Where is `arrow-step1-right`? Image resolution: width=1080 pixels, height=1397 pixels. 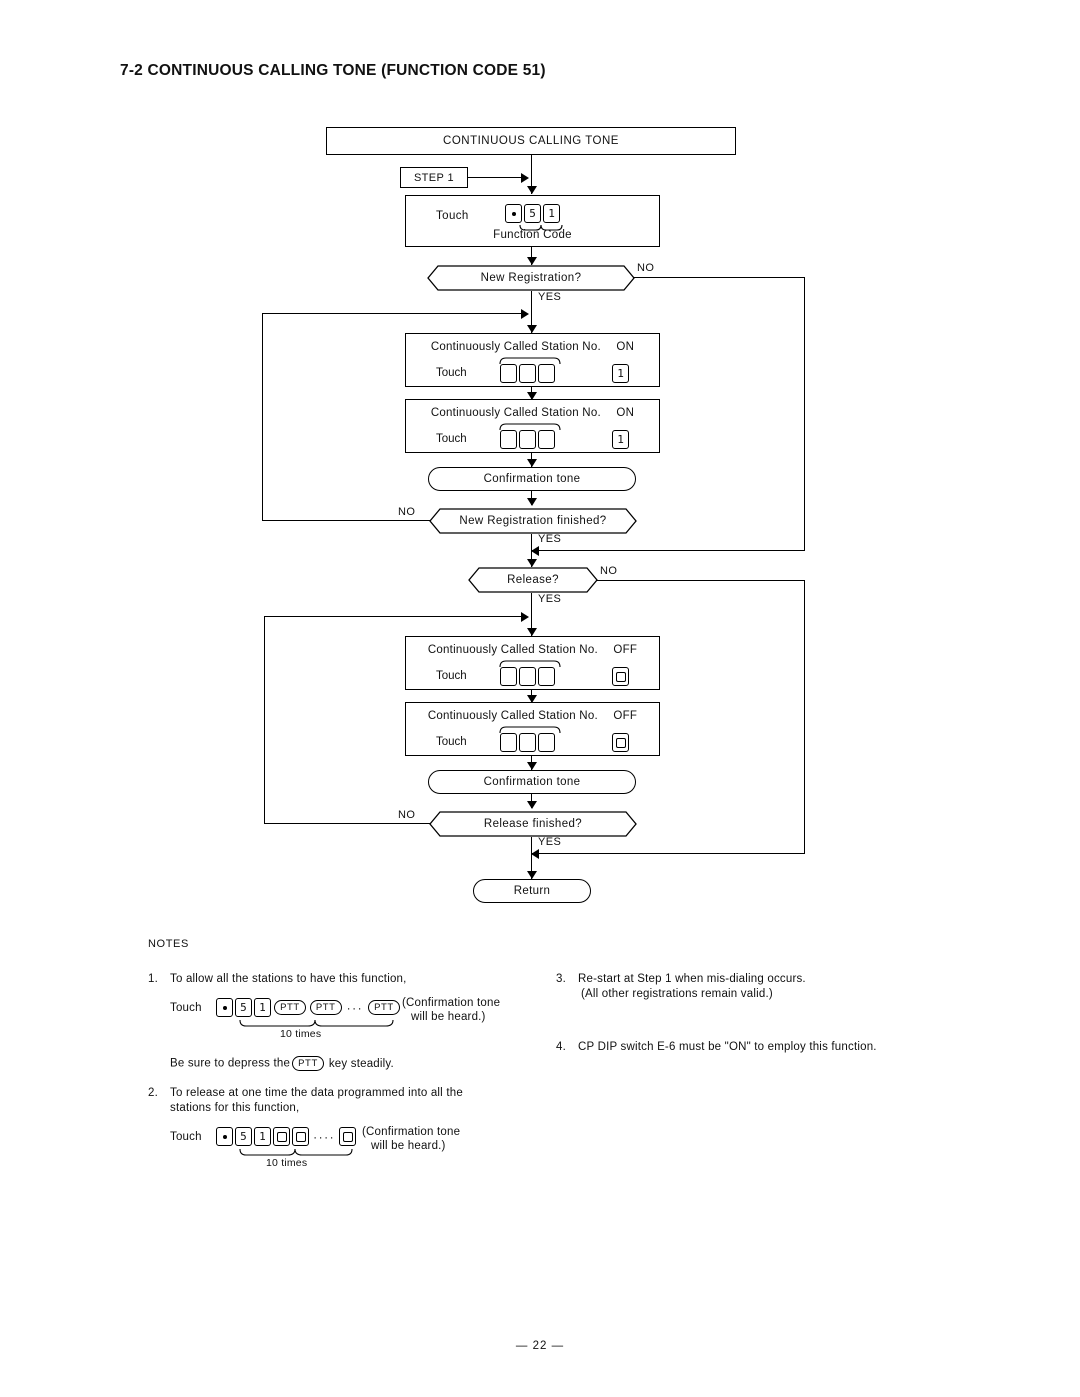 arrow-step1-right is located at coordinates (525, 177).